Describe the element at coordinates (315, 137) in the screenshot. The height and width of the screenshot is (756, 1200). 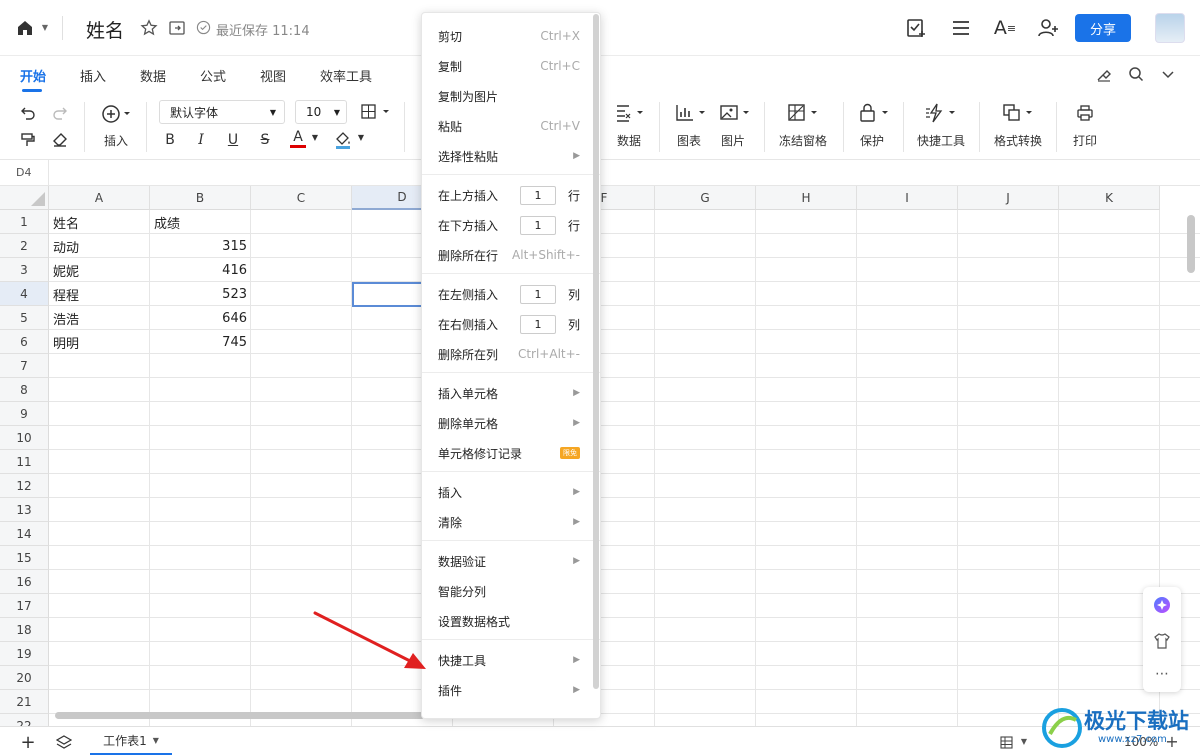
I see `font-color-dropdown-icon: ▼` at that location.